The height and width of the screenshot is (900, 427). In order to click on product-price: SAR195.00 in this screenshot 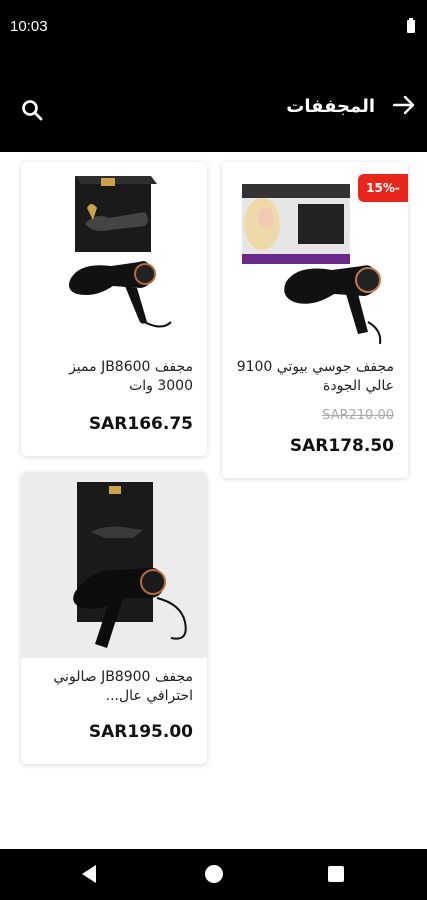, I will do `click(140, 732)`.